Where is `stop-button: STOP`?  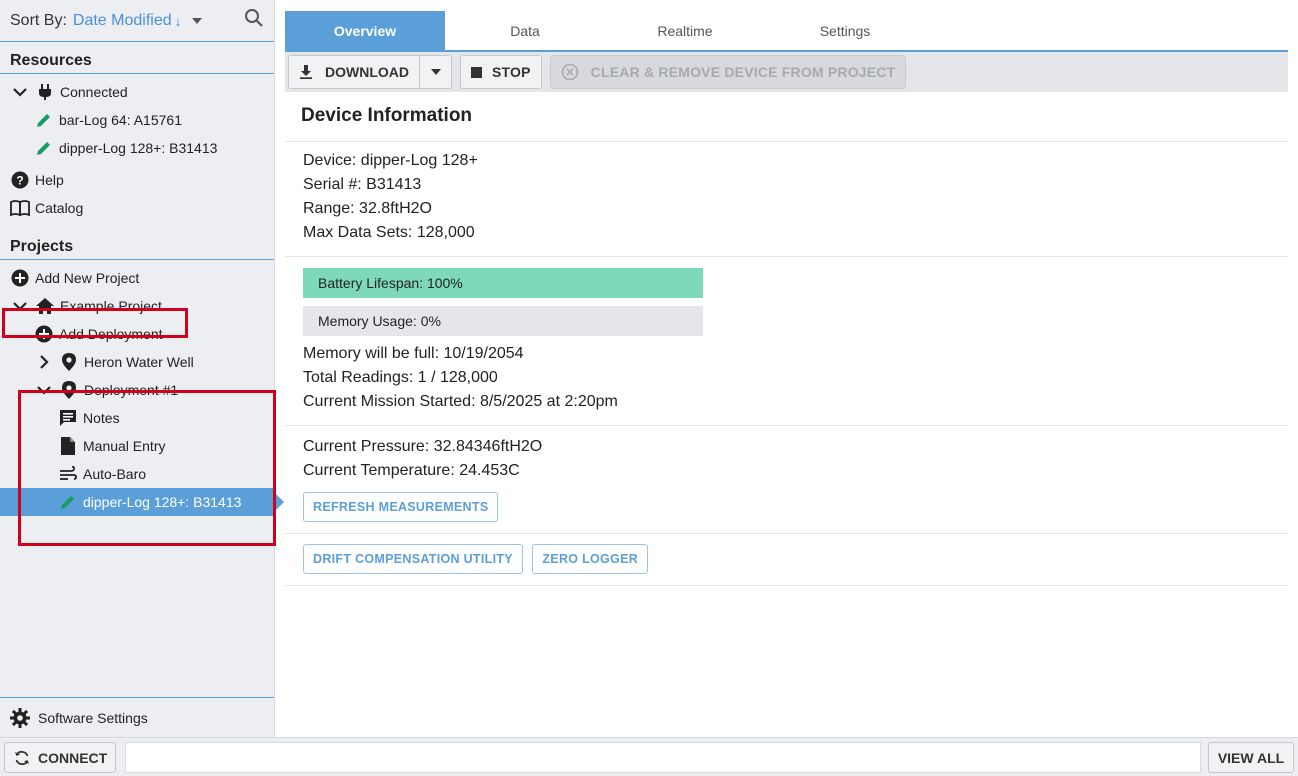 stop-button: STOP is located at coordinates (501, 72).